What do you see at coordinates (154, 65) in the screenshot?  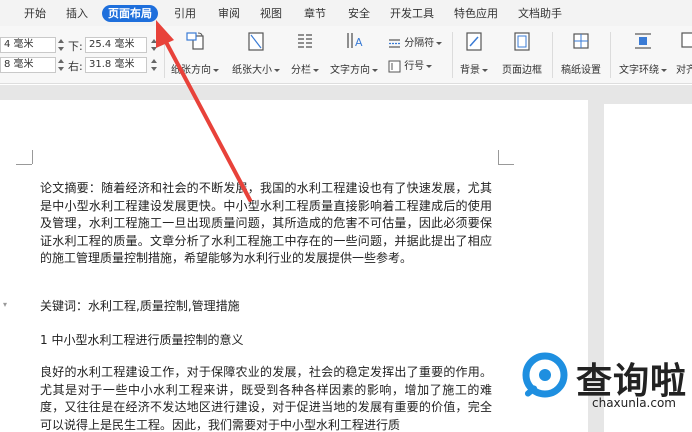 I see `right-margin-spinner` at bounding box center [154, 65].